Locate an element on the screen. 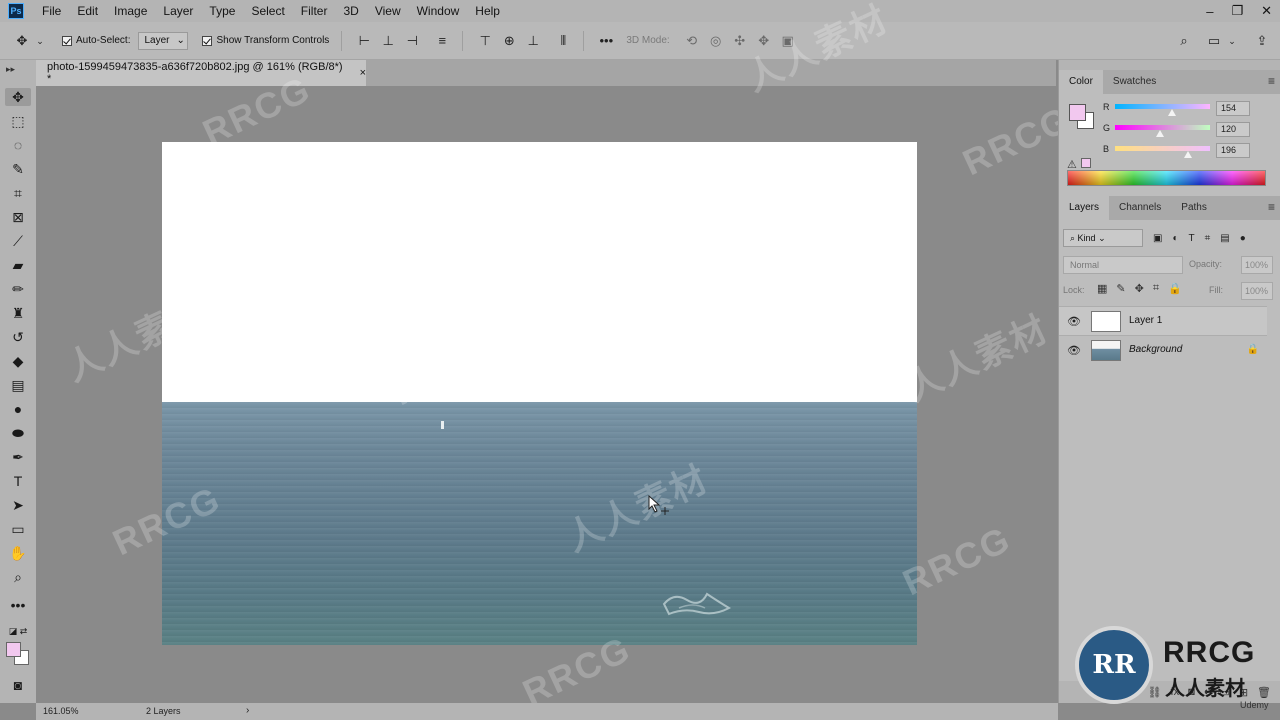  blue-value-field: 196 is located at coordinates (1233, 150).